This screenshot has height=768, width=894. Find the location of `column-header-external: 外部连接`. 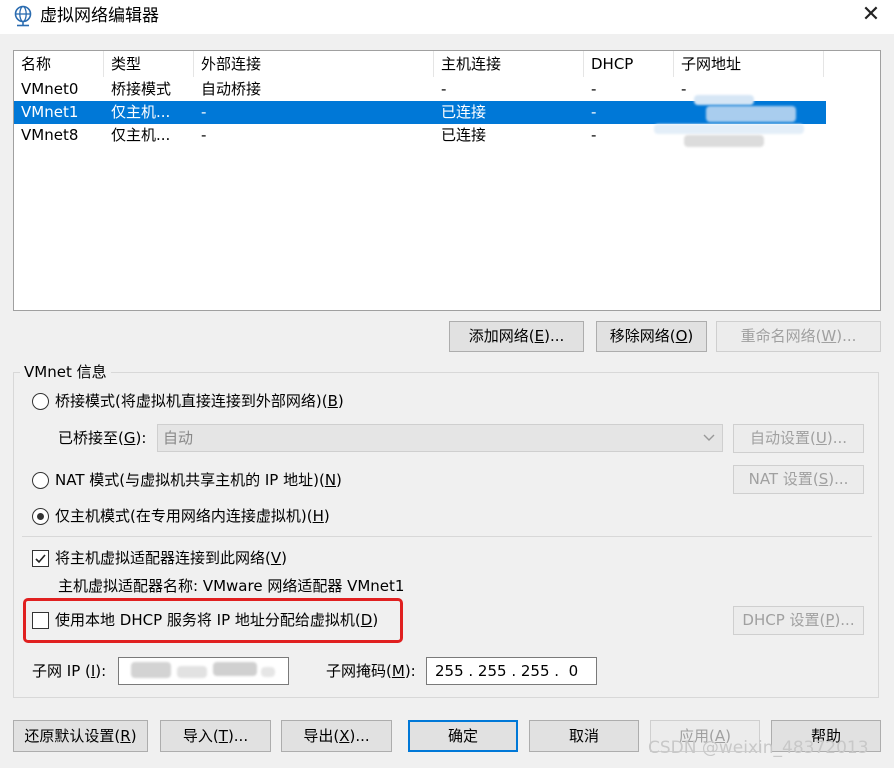

column-header-external: 外部连接 is located at coordinates (314, 64).